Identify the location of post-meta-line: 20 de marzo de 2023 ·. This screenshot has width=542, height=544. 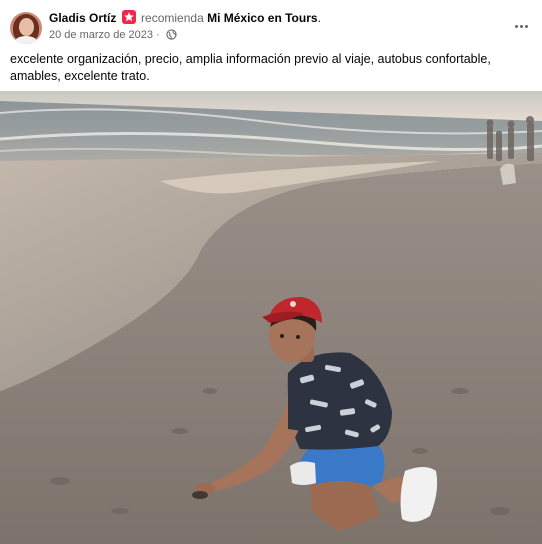
(113, 36).